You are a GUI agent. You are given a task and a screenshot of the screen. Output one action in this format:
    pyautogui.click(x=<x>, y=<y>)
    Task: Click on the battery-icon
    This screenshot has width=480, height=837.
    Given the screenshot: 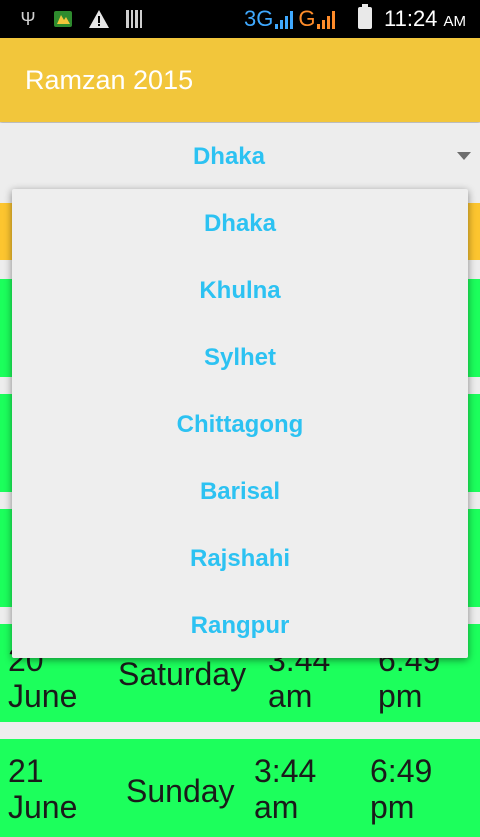 What is the action you would take?
    pyautogui.click(x=365, y=16)
    